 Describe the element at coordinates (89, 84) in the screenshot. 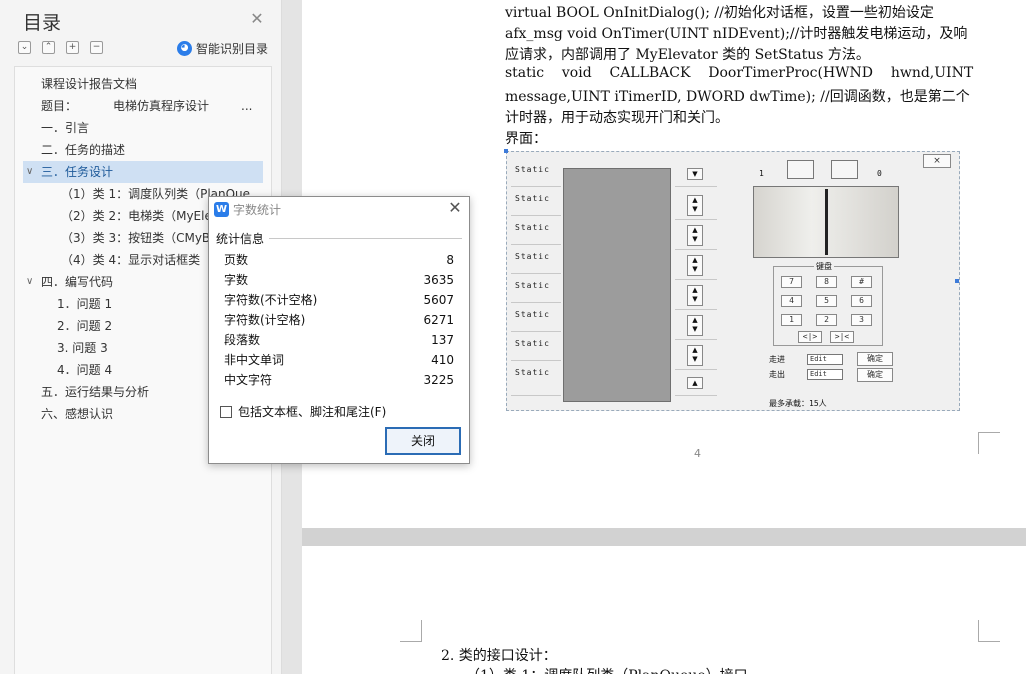

I see `toc-item: 课程设计报告文档` at that location.